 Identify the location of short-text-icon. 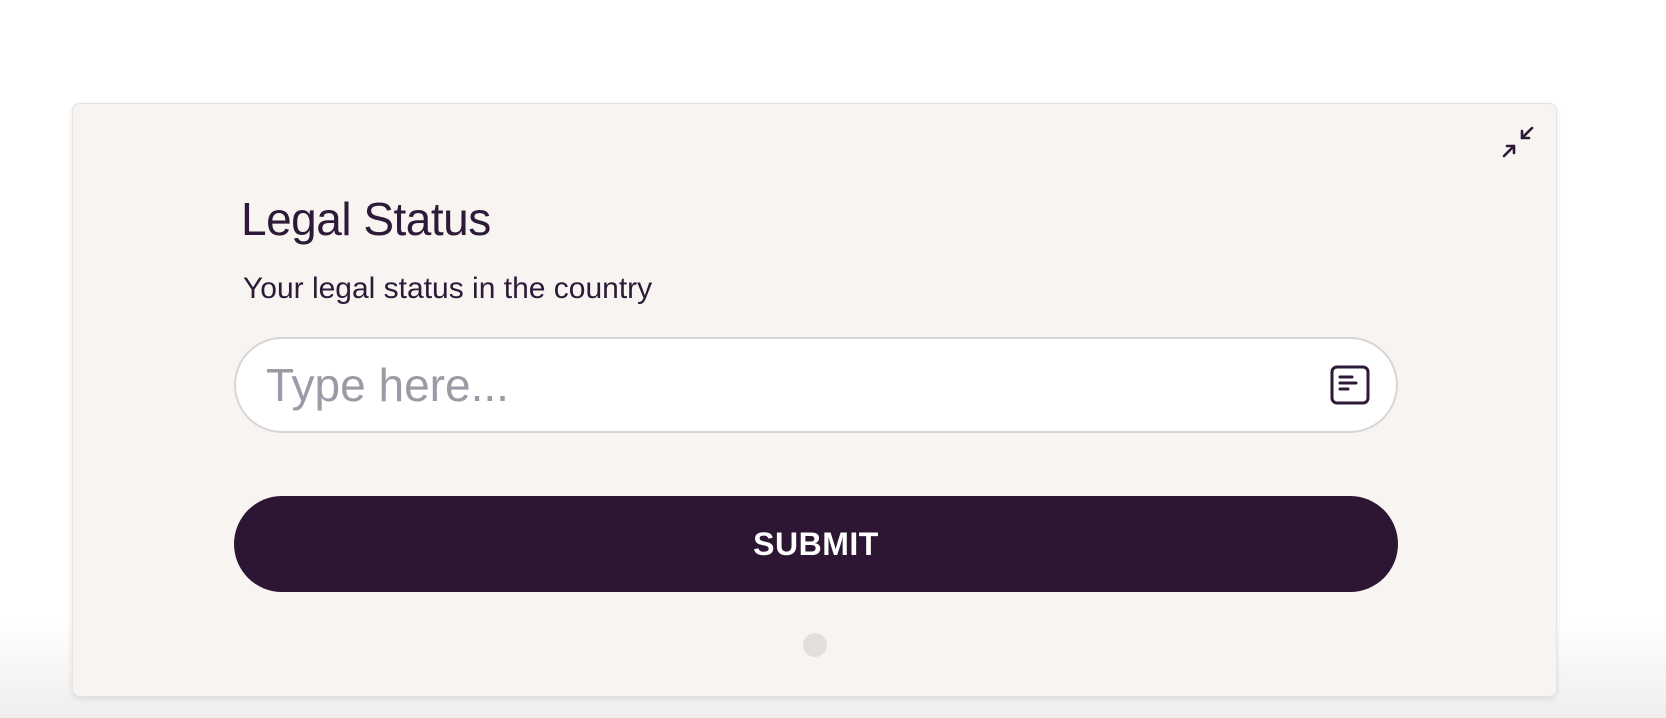
(1350, 385).